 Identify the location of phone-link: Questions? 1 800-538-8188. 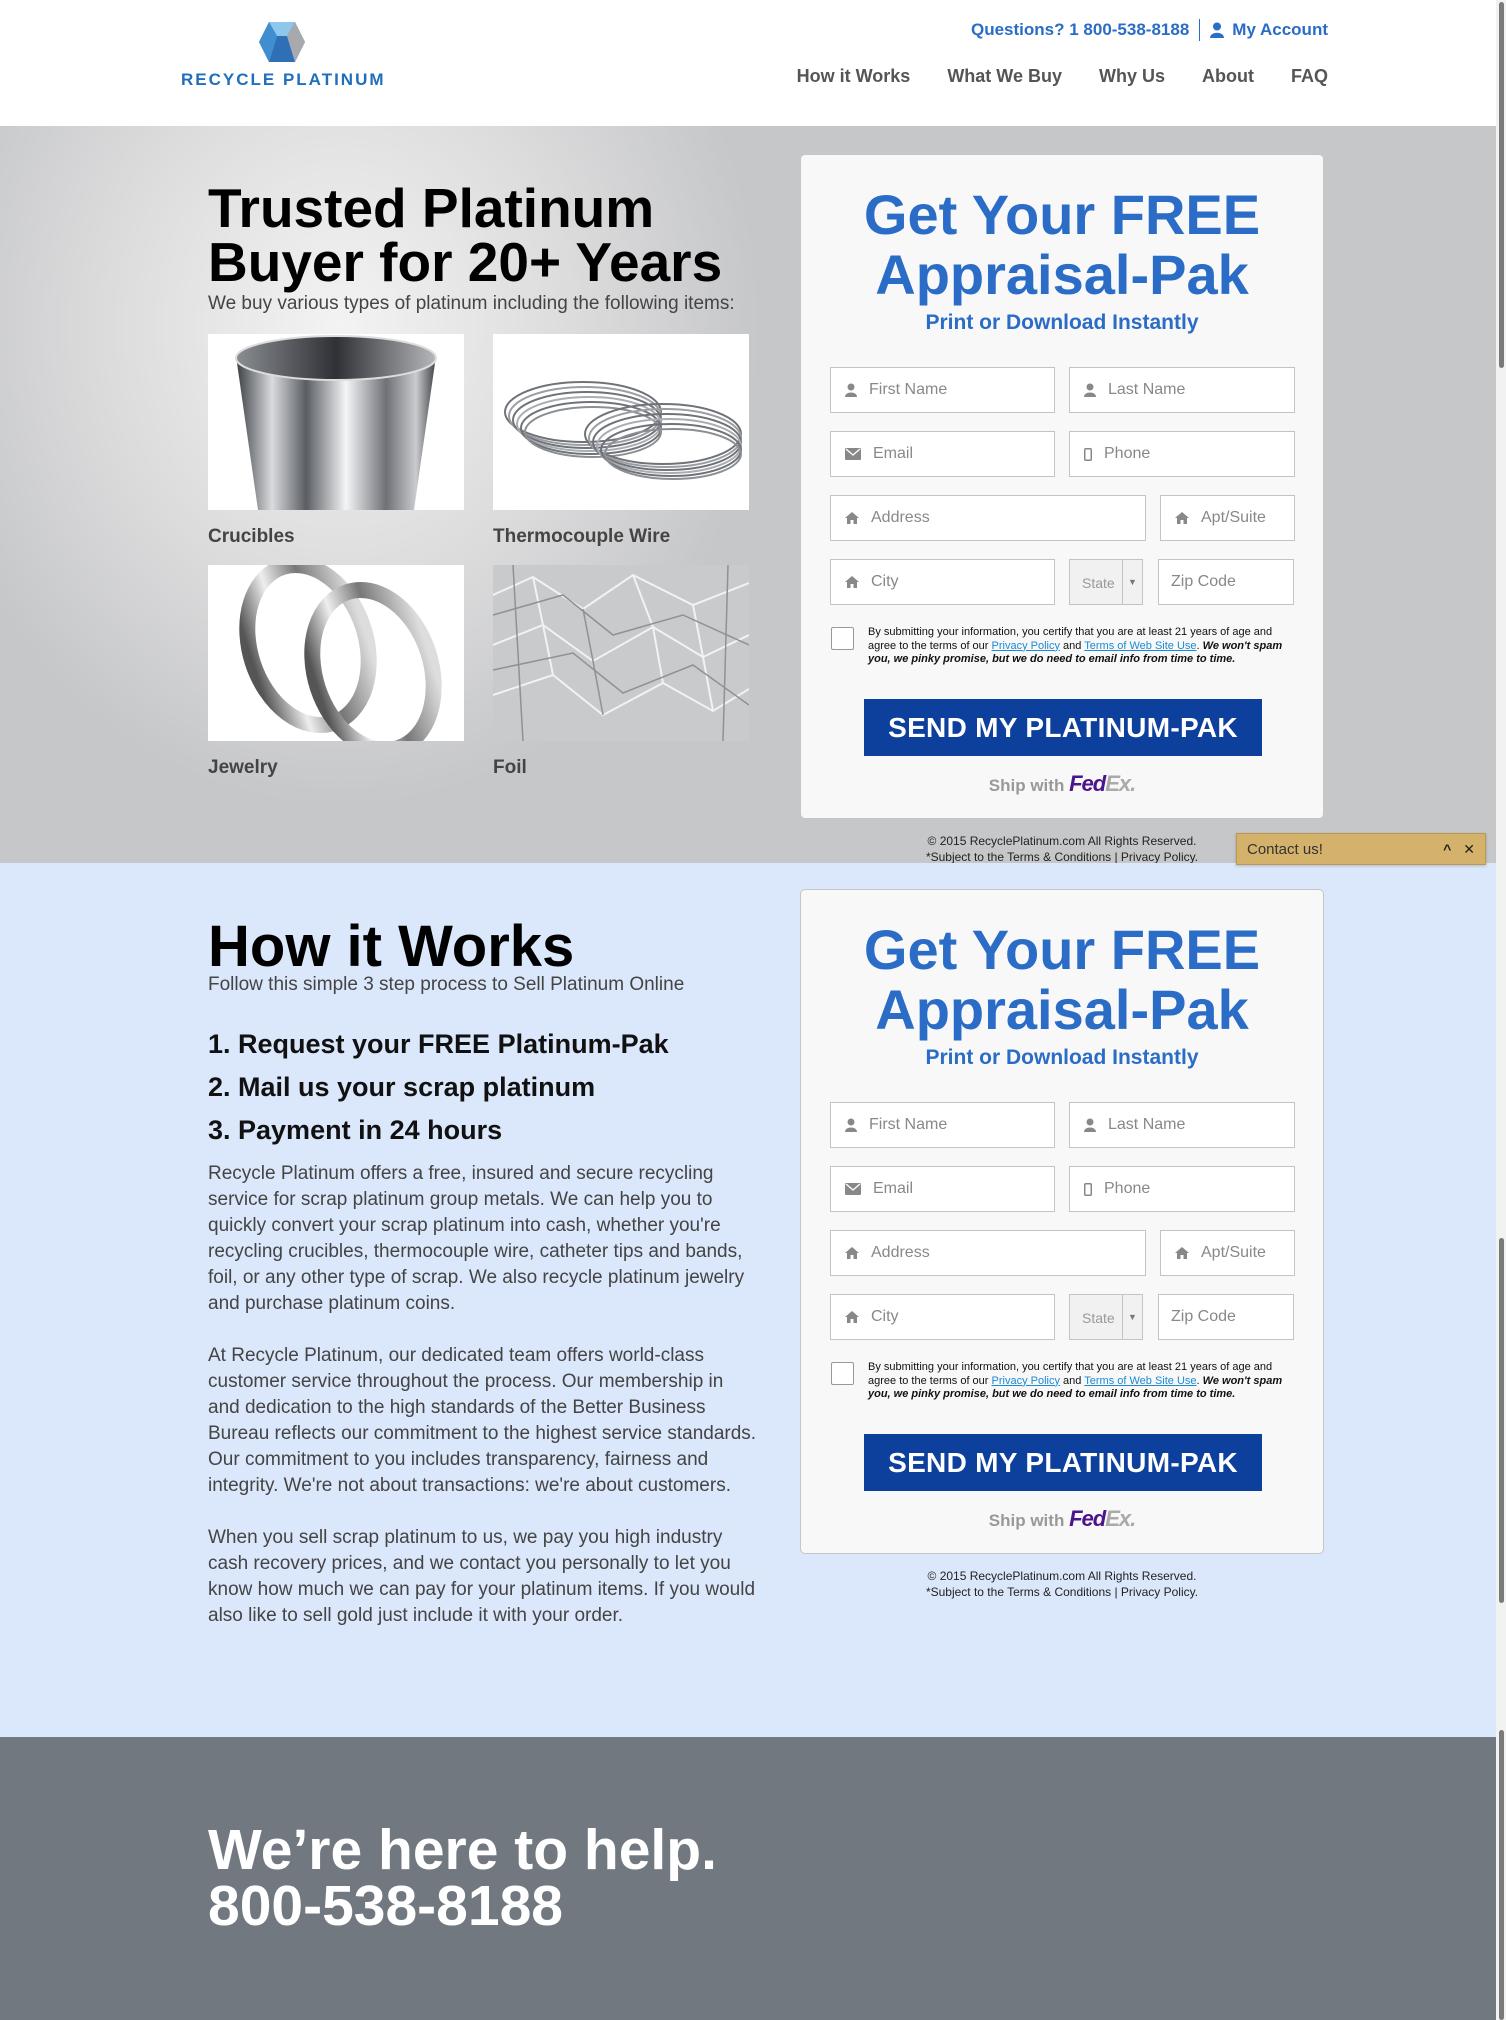
(1080, 30).